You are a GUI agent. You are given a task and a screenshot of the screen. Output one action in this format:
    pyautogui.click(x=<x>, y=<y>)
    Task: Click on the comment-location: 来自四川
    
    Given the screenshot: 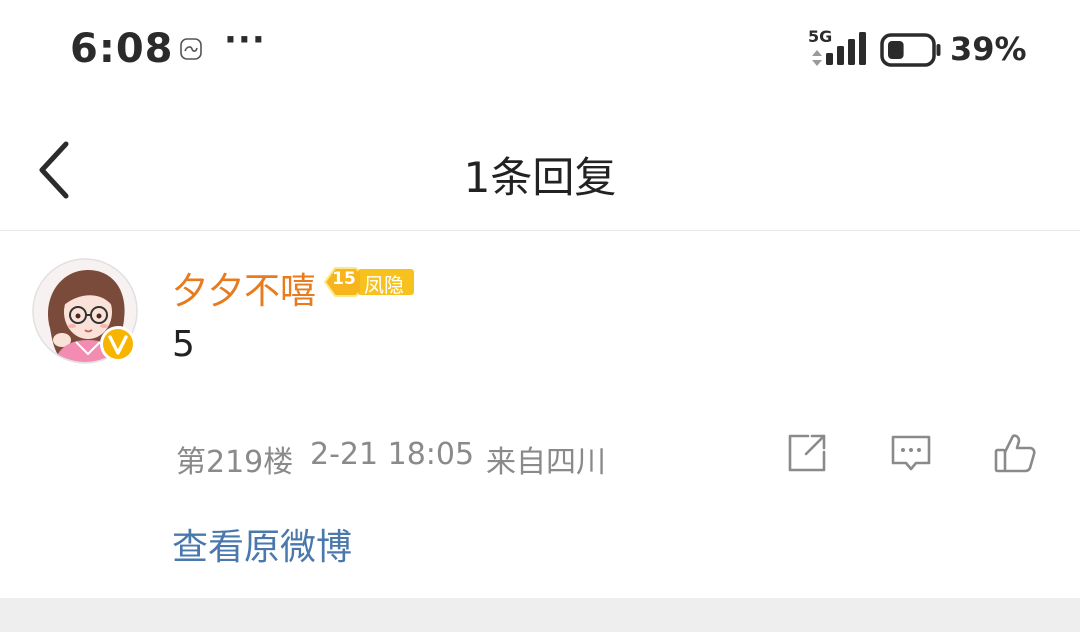 What is the action you would take?
    pyautogui.click(x=546, y=462)
    